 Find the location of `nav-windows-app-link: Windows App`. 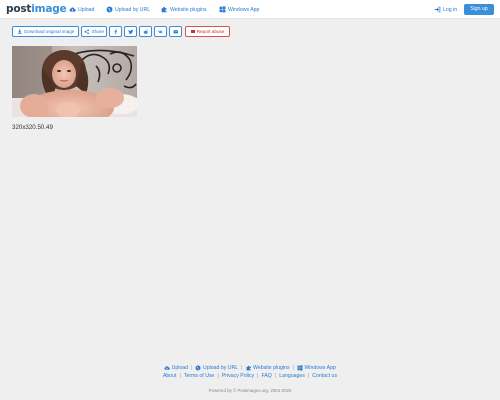

nav-windows-app-link: Windows App is located at coordinates (239, 9).